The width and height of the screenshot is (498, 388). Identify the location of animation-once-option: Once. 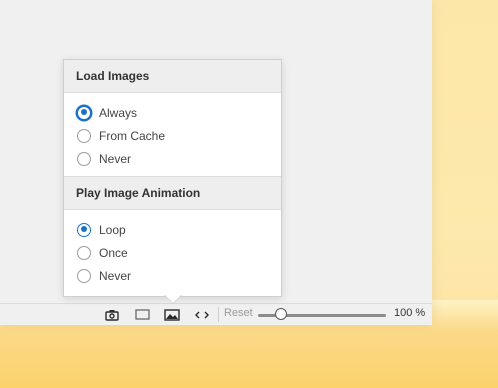
(172, 252).